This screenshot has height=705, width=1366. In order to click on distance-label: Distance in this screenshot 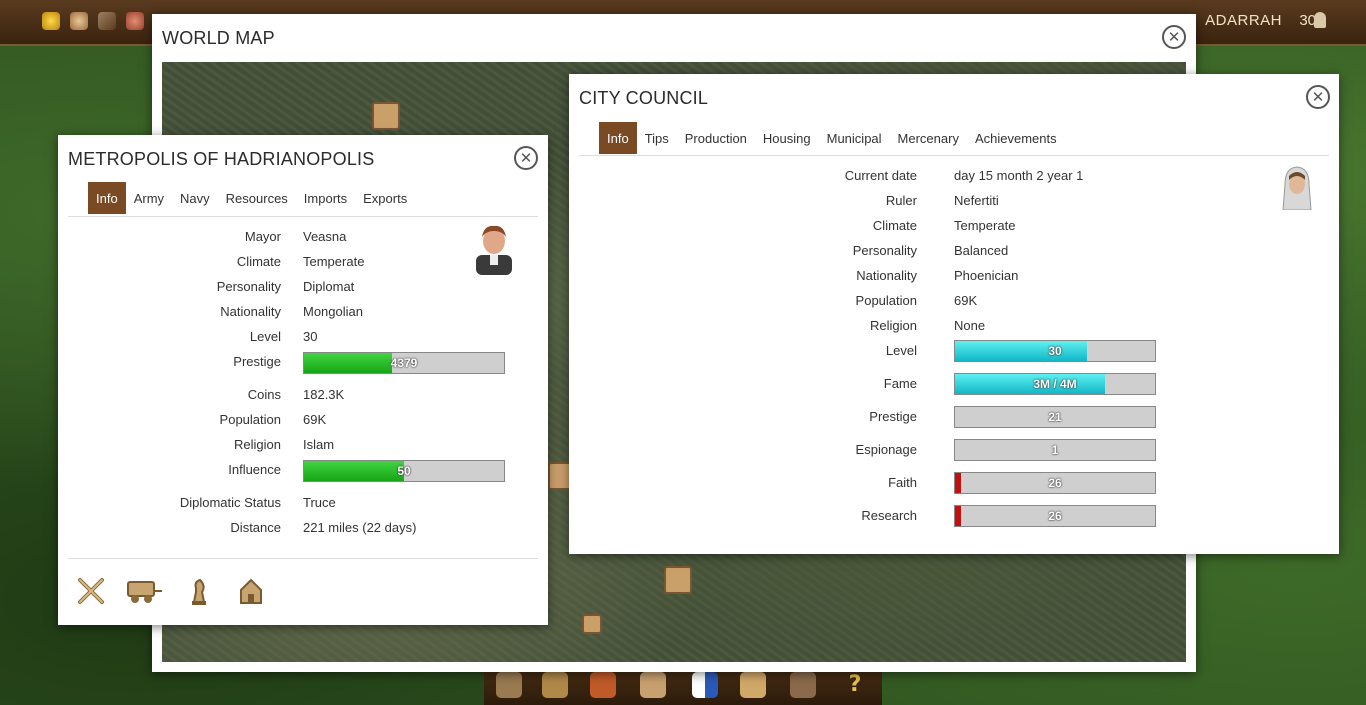, I will do `click(255, 527)`.